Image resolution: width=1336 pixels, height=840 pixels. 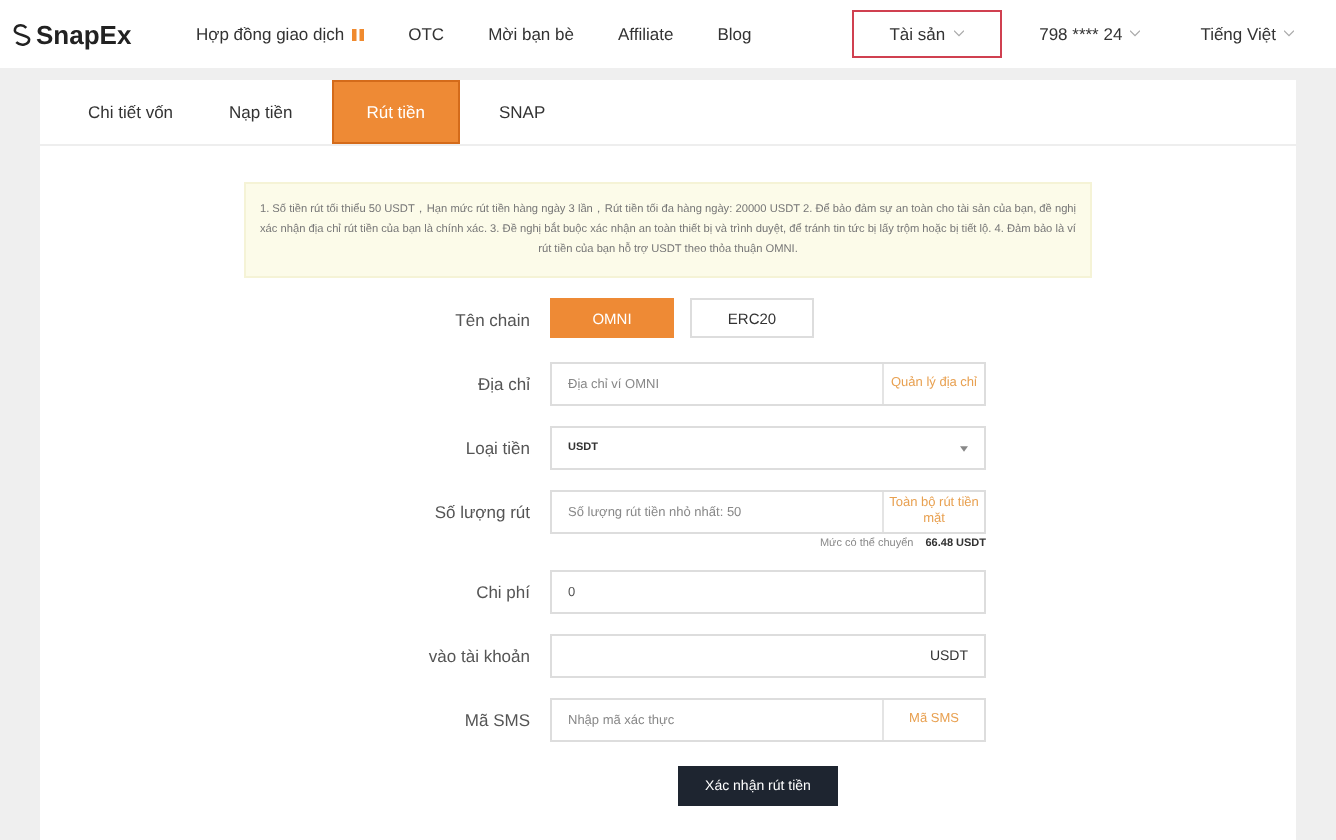 What do you see at coordinates (1090, 34) in the screenshot?
I see `menu-dropdown: 798 **** 24` at bounding box center [1090, 34].